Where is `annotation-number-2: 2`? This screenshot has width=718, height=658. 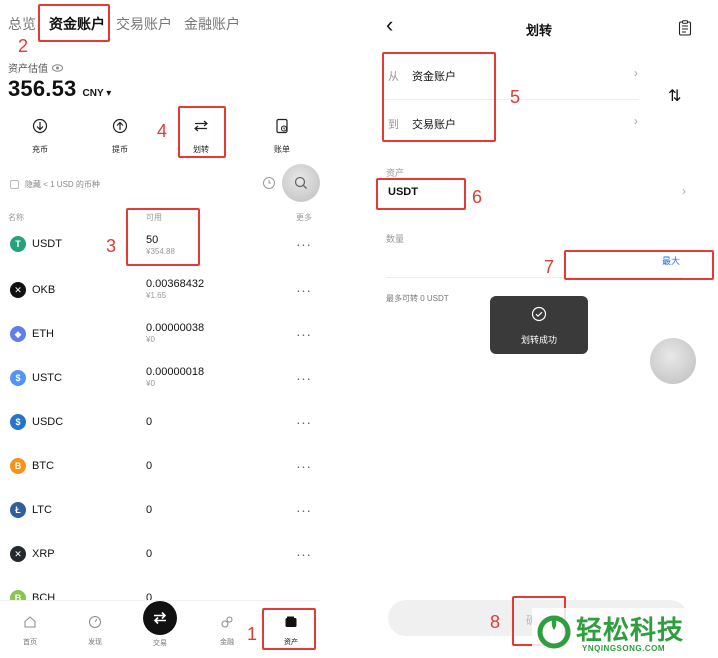
annotation-number-2: 2 is located at coordinates (23, 46).